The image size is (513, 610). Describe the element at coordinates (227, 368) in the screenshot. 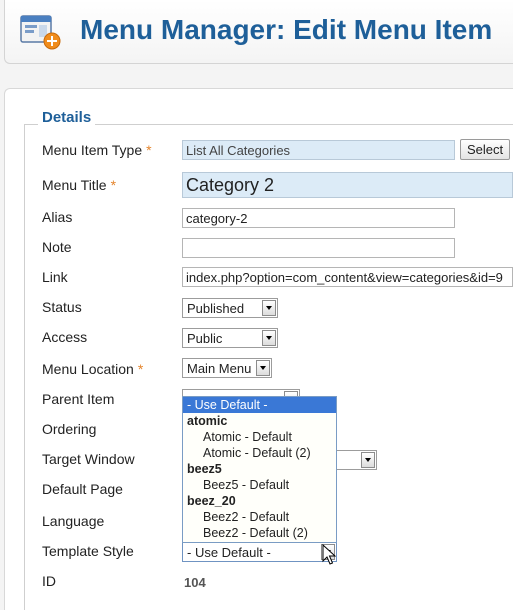

I see `menu-location-select: Main Menu` at that location.